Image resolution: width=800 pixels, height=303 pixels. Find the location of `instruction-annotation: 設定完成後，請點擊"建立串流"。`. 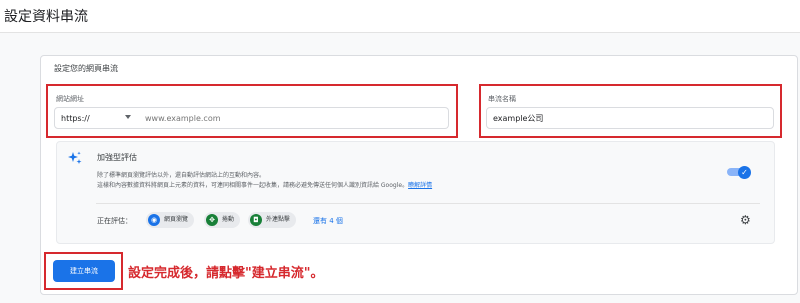

instruction-annotation: 設定完成後，請點擊"建立串流"。 is located at coordinates (226, 273).